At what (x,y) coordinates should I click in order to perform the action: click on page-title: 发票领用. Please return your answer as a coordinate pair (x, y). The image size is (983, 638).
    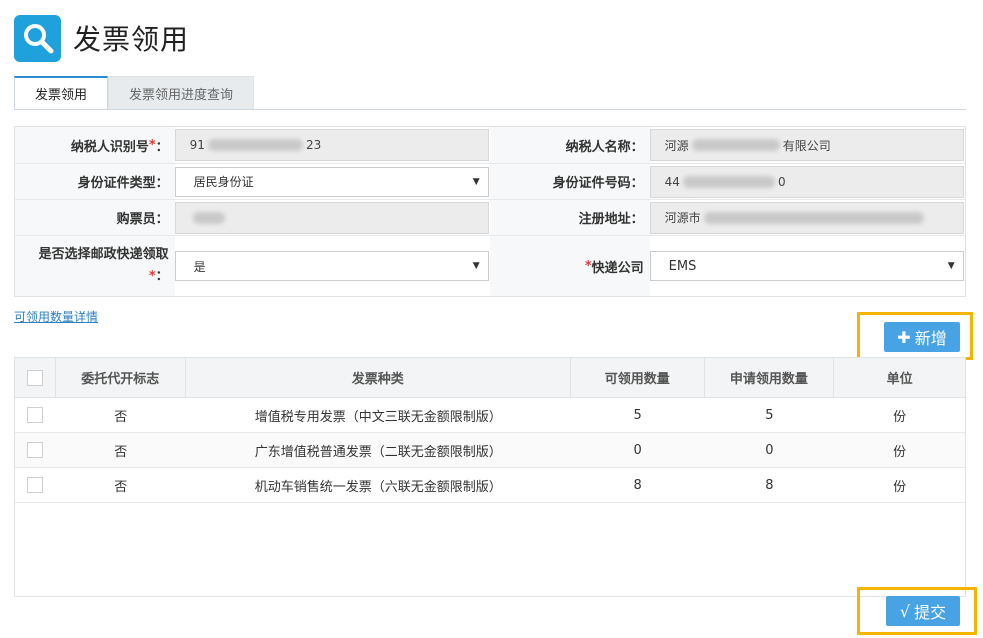
    Looking at the image, I should click on (131, 39).